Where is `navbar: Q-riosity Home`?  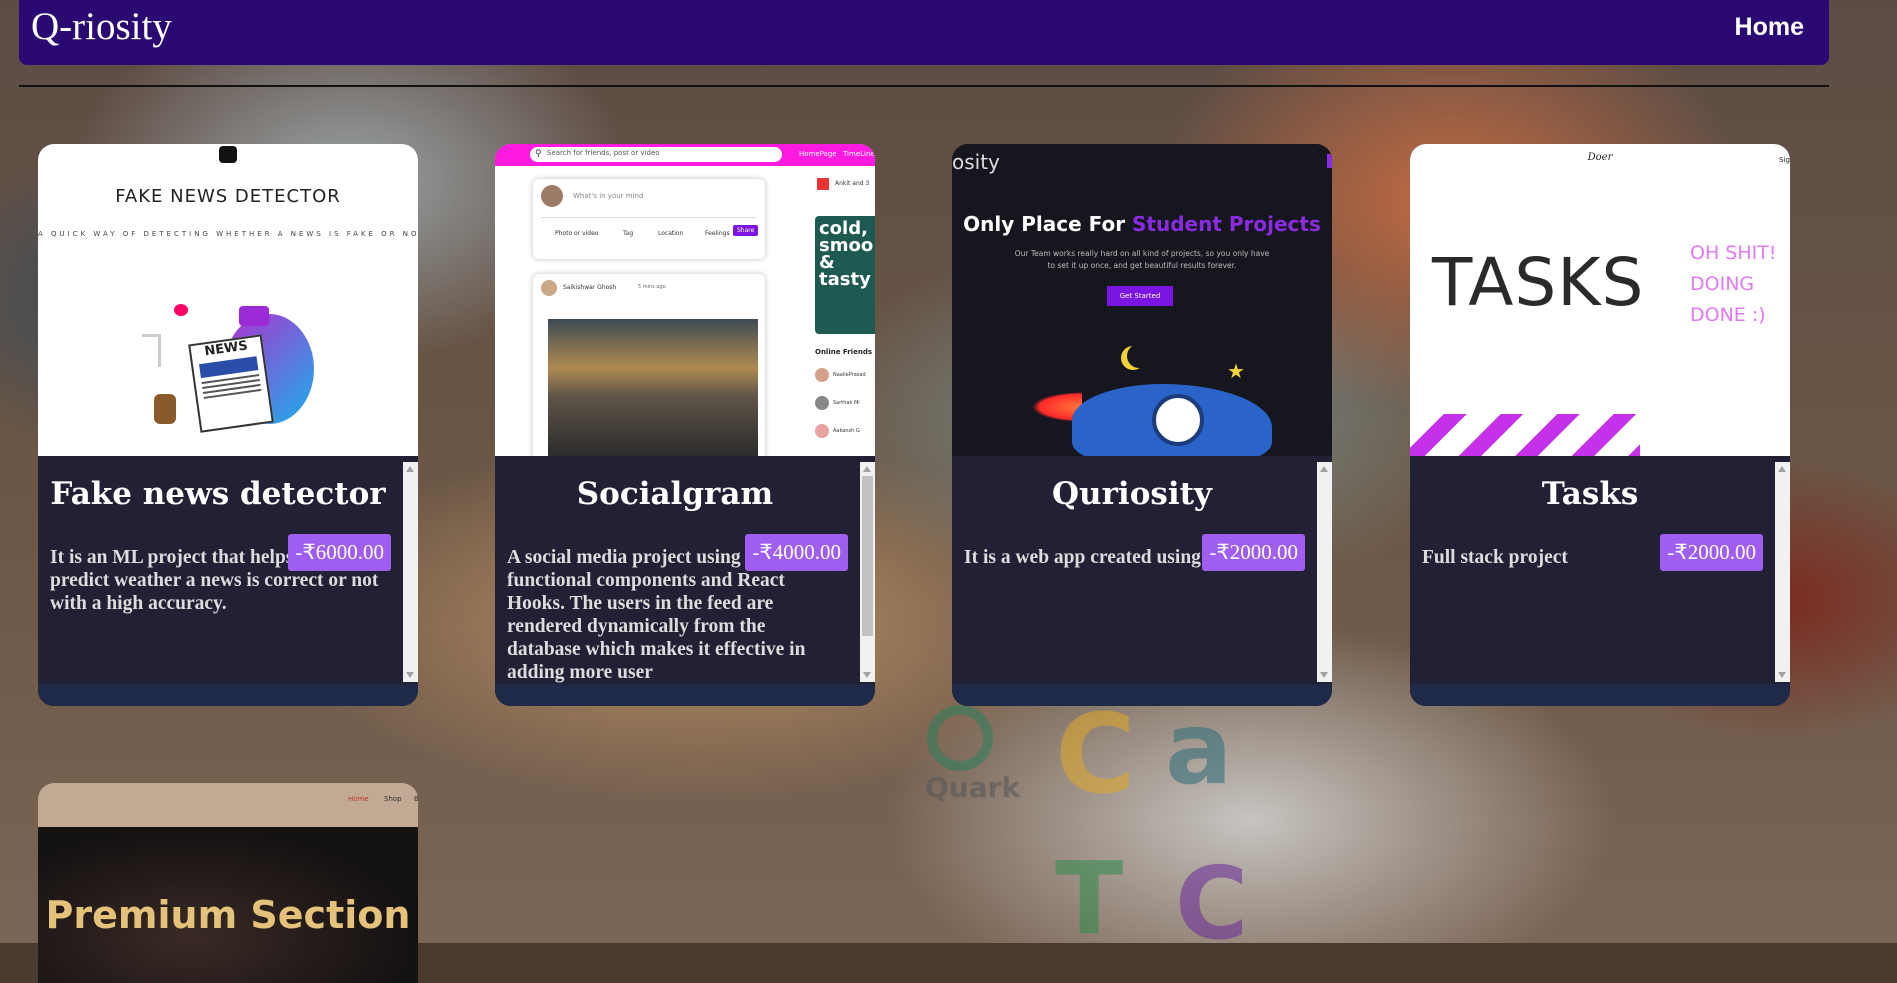 navbar: Q-riosity Home is located at coordinates (924, 32).